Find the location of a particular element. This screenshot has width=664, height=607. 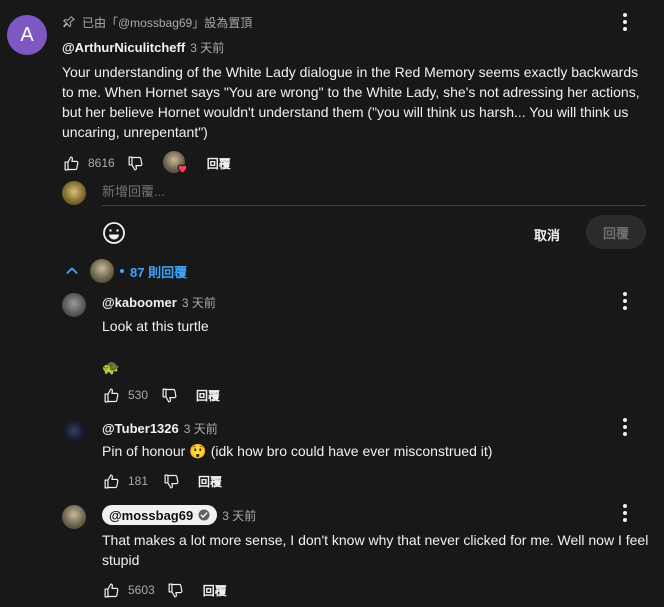

reply-actions: 530 回覆 is located at coordinates (161, 395).